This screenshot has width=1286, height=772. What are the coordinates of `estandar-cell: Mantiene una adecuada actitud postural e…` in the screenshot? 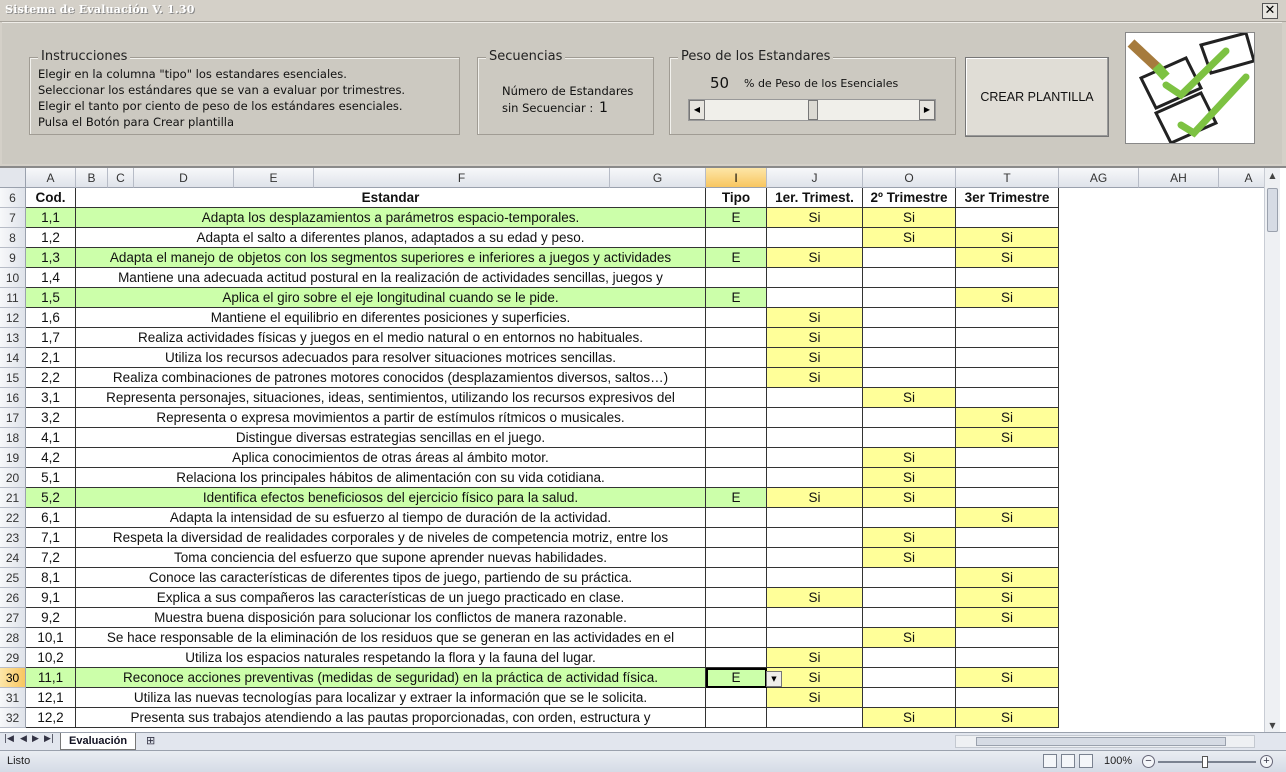 It's located at (391, 278).